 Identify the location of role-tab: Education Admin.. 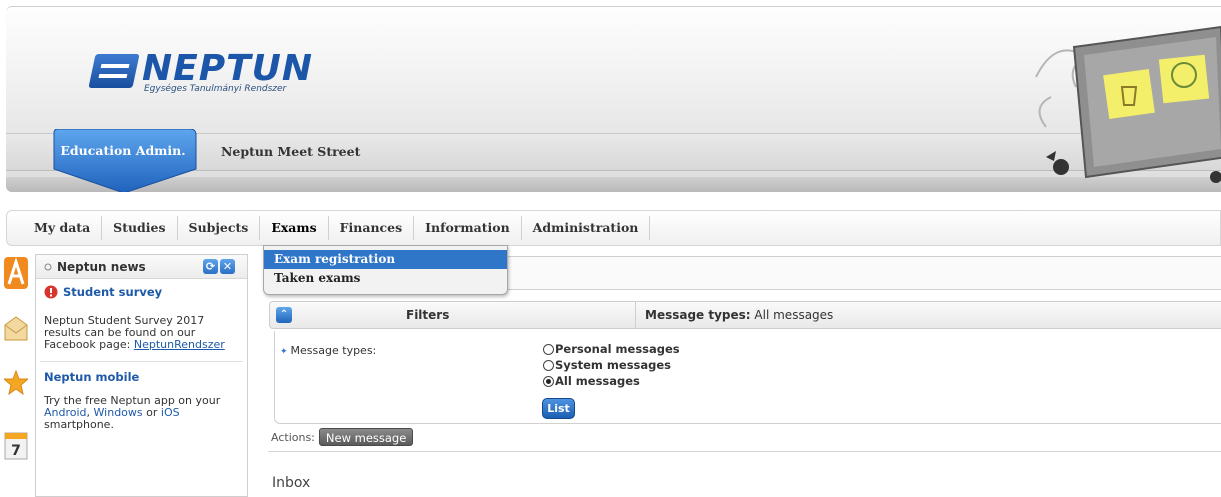
(129, 160).